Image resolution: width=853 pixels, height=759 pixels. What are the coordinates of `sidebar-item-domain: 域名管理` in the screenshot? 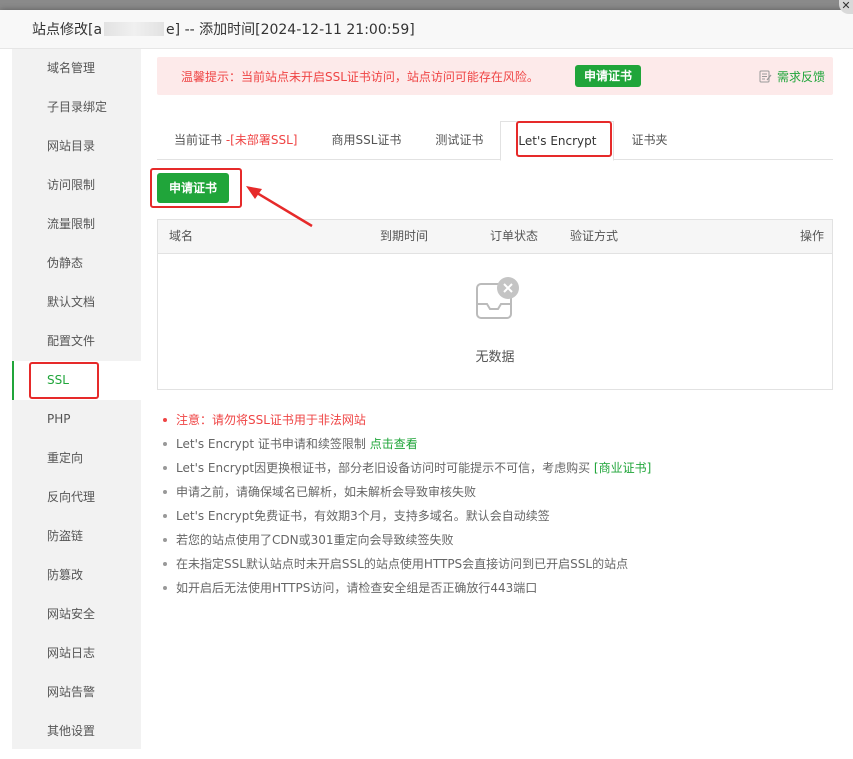 It's located at (76, 68).